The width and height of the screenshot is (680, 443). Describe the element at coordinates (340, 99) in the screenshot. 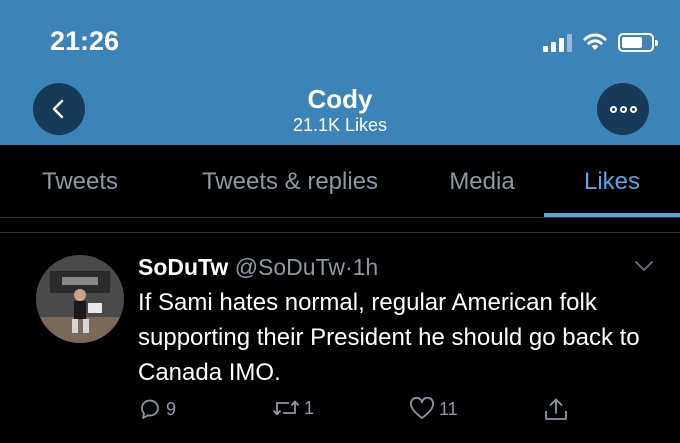

I see `page-title: Cody` at that location.